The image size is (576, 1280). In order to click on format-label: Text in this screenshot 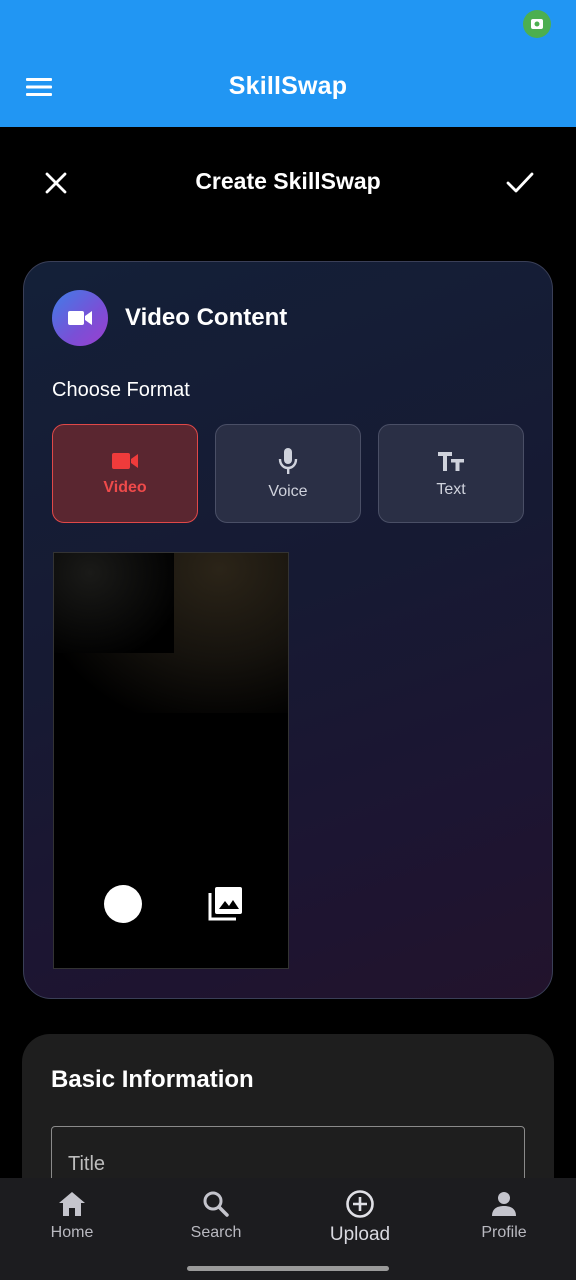, I will do `click(451, 489)`.